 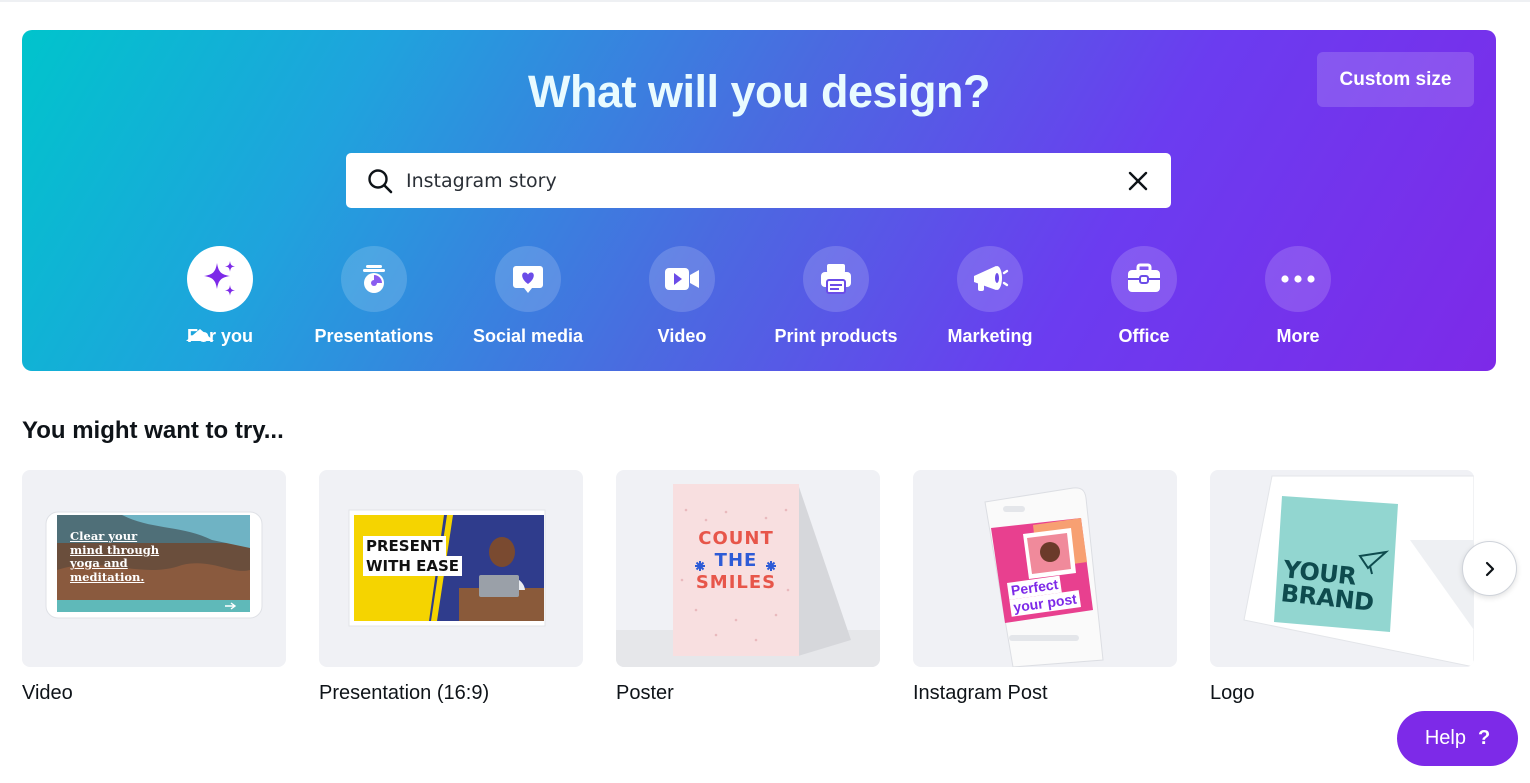 What do you see at coordinates (220, 301) in the screenshot?
I see `category-for-you: For you` at bounding box center [220, 301].